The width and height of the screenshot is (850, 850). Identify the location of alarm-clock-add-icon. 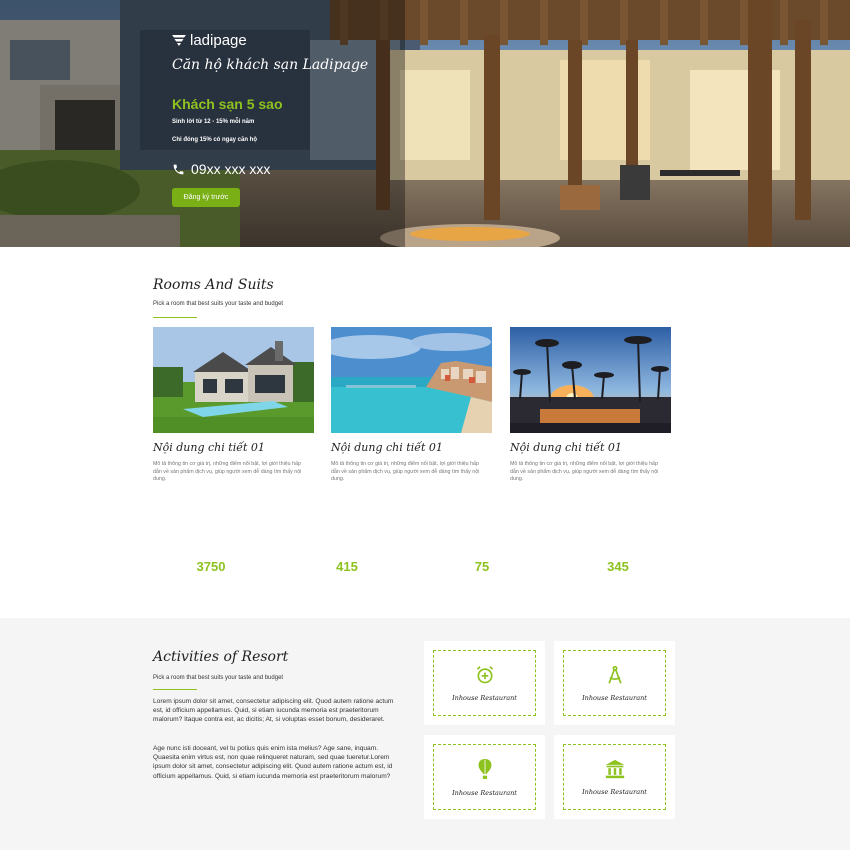
(484, 674).